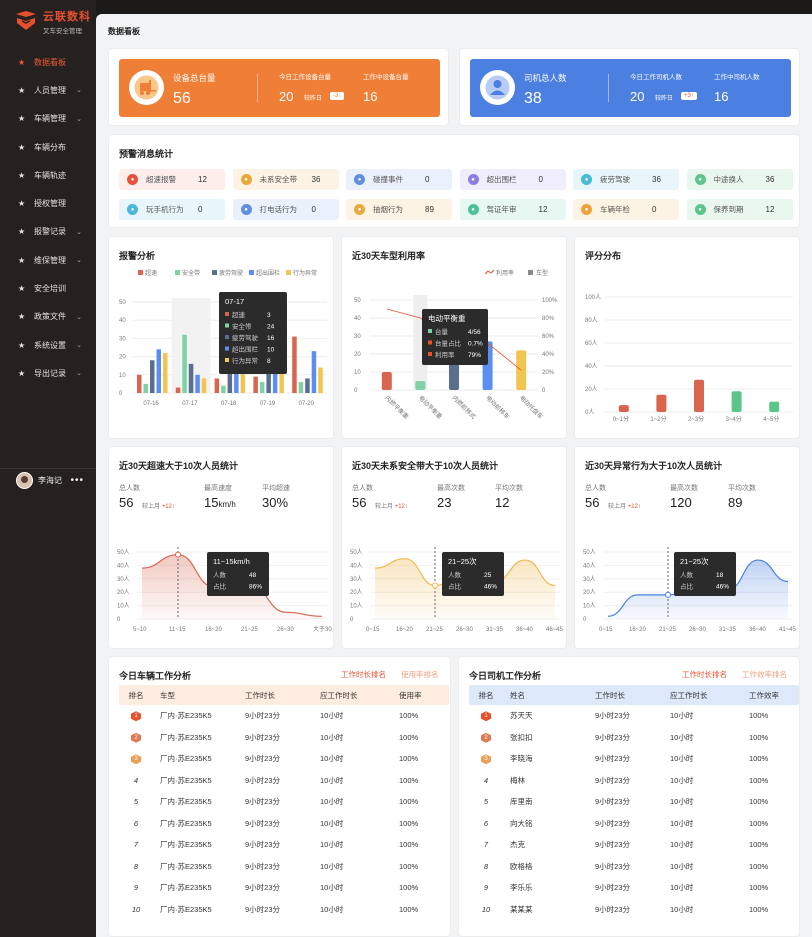  Describe the element at coordinates (284, 845) in the screenshot. I see `table-row: 7 厂内·苏E235K5 9小时23分 10小时 100%` at that location.